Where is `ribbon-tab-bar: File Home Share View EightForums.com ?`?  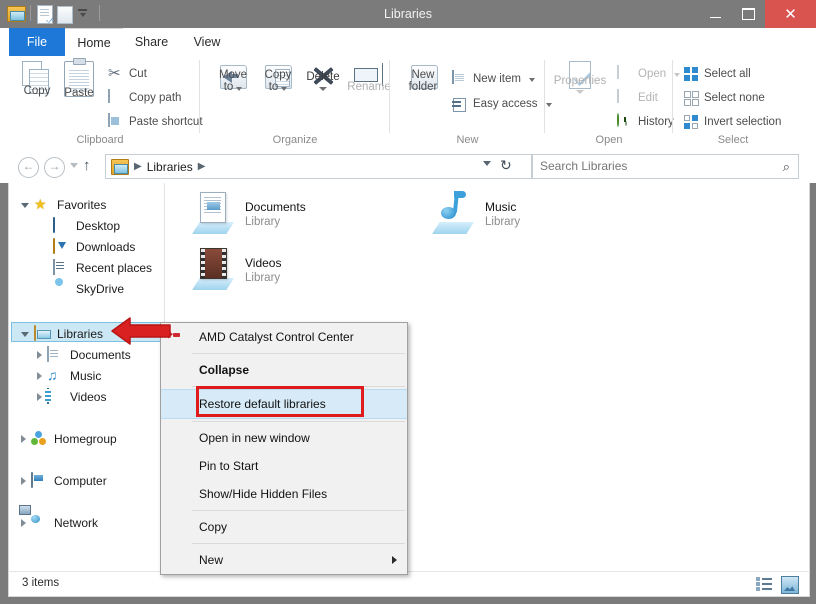 ribbon-tab-bar: File Home Share View EightForums.com ? is located at coordinates (408, 57).